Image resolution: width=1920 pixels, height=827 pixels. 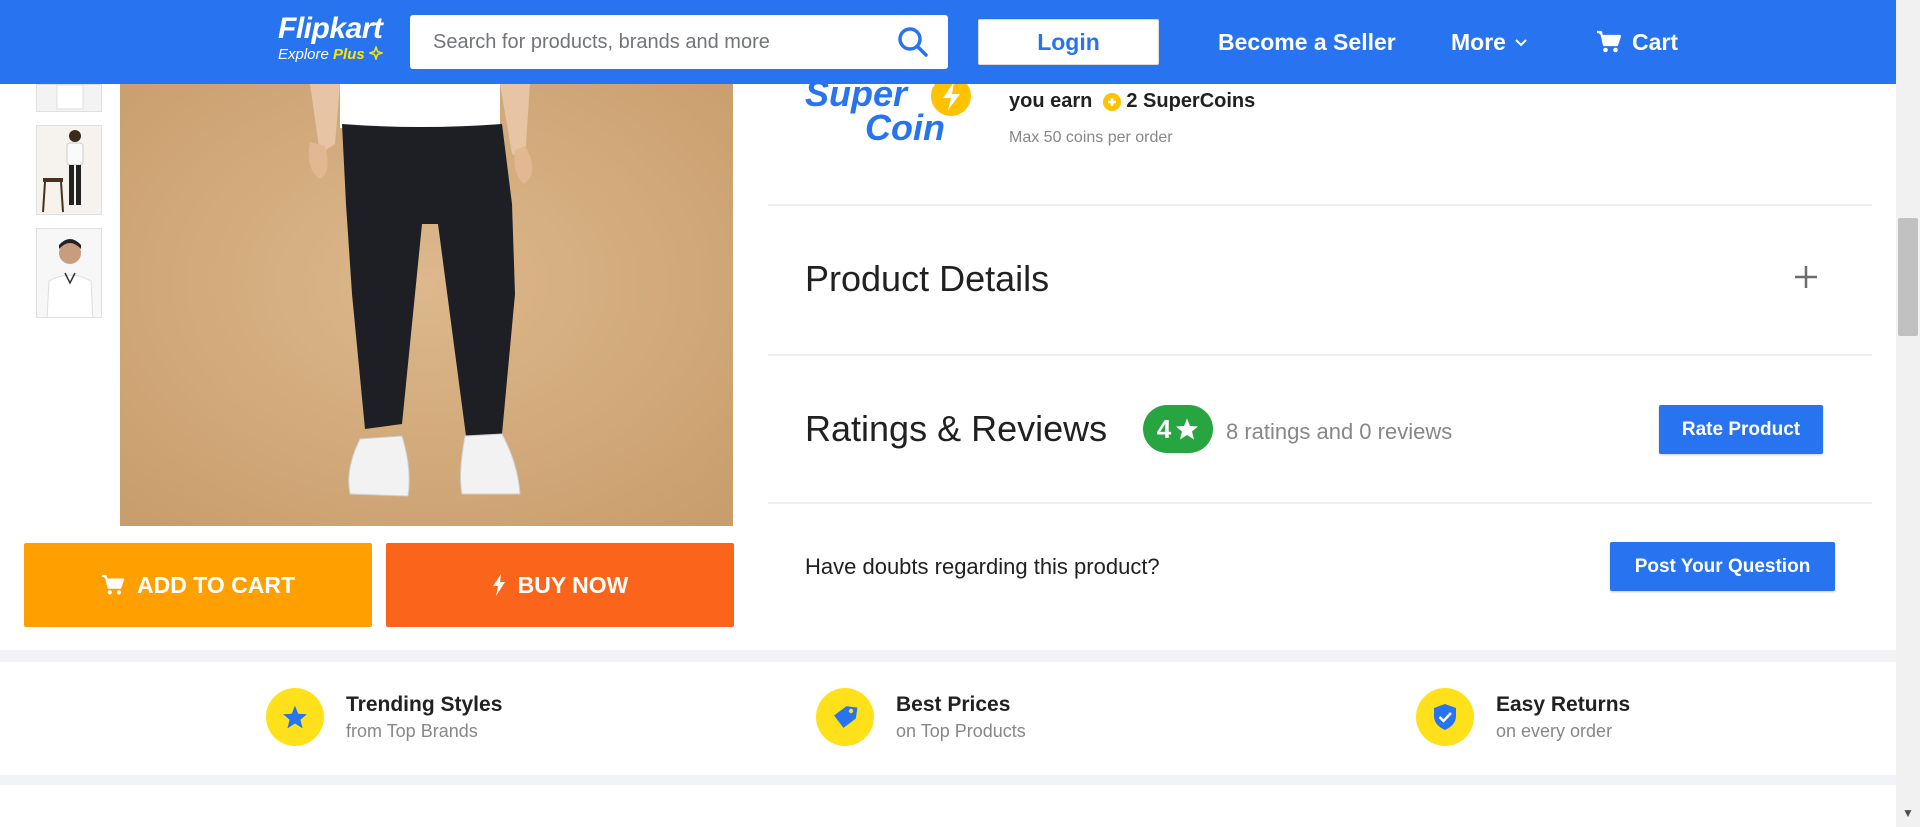 What do you see at coordinates (1908, 277) in the screenshot?
I see `scrollbar-thumb` at bounding box center [1908, 277].